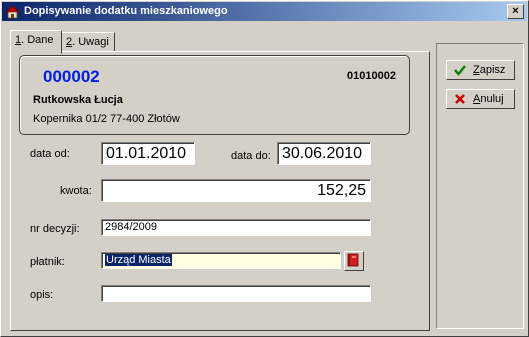 This screenshot has width=529, height=337. Describe the element at coordinates (126, 11) in the screenshot. I see `window-title: Dopisywanie dodatku mieszkaniowego` at that location.